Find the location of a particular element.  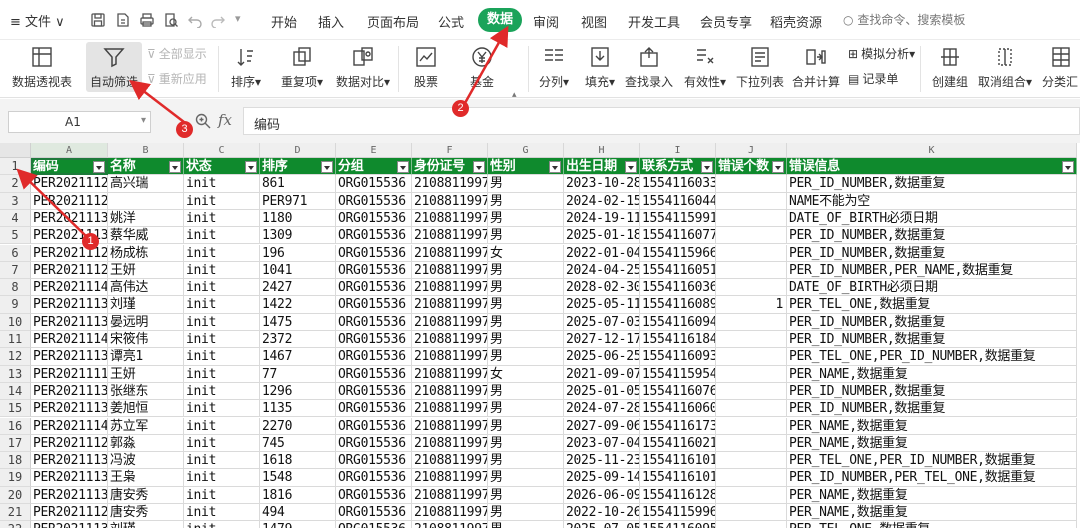

table-cell: 女 is located at coordinates (526, 253).